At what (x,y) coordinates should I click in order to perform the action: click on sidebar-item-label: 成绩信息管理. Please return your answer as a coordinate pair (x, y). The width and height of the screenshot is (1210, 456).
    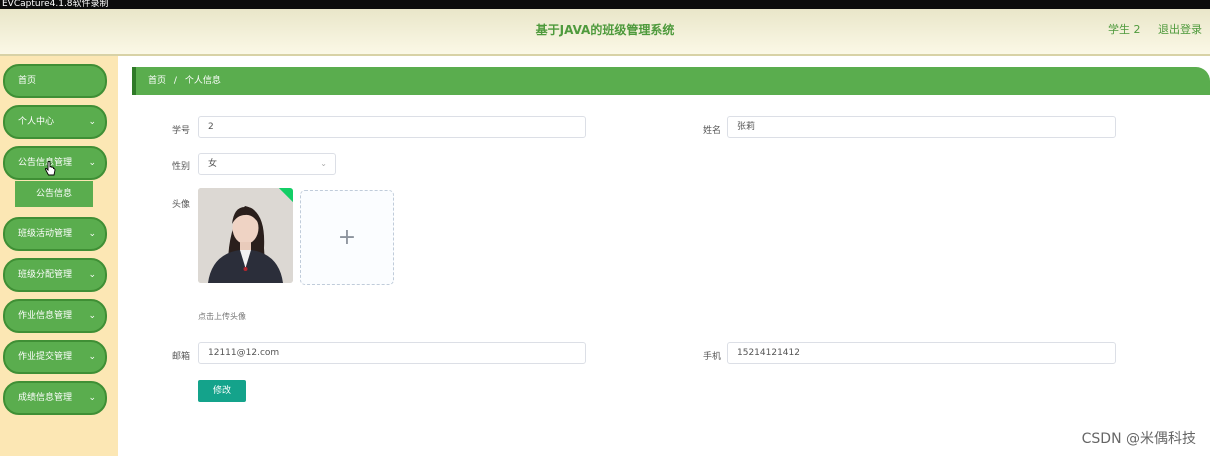
    Looking at the image, I should click on (45, 398).